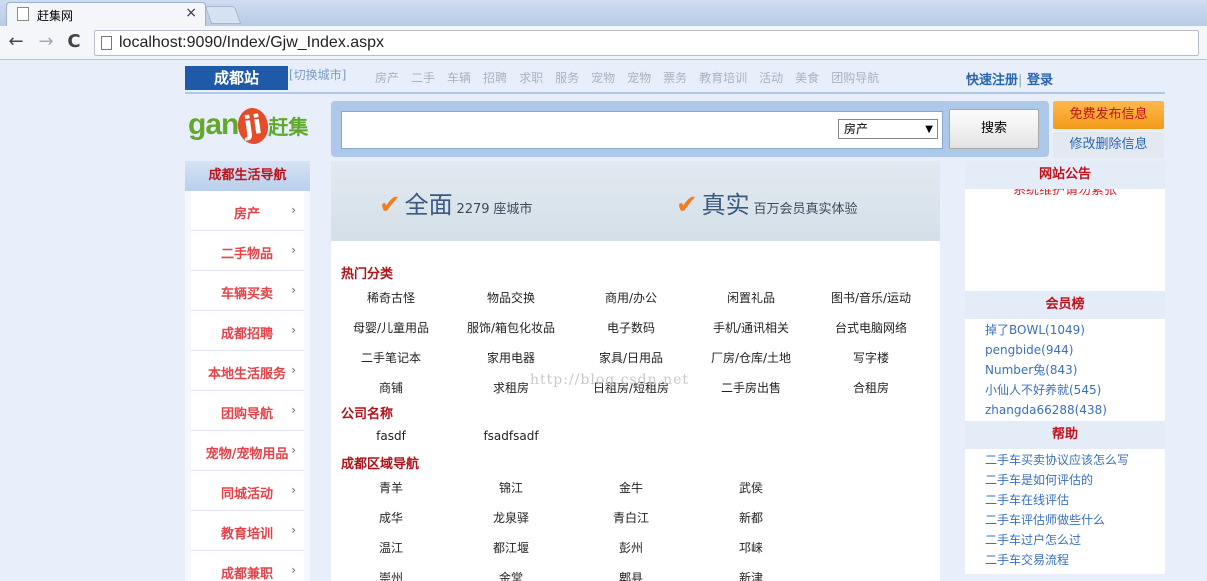  What do you see at coordinates (317, 74) in the screenshot?
I see `switch-city-link: [切换城市]` at bounding box center [317, 74].